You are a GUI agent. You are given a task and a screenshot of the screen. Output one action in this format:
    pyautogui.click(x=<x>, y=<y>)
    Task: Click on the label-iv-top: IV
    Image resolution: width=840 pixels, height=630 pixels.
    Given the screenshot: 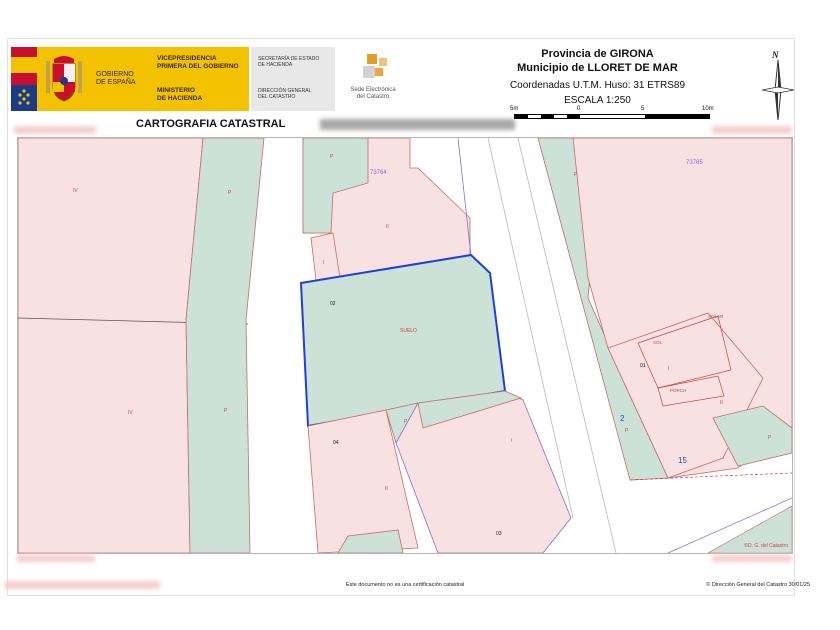 What is the action you would take?
    pyautogui.click(x=75, y=191)
    